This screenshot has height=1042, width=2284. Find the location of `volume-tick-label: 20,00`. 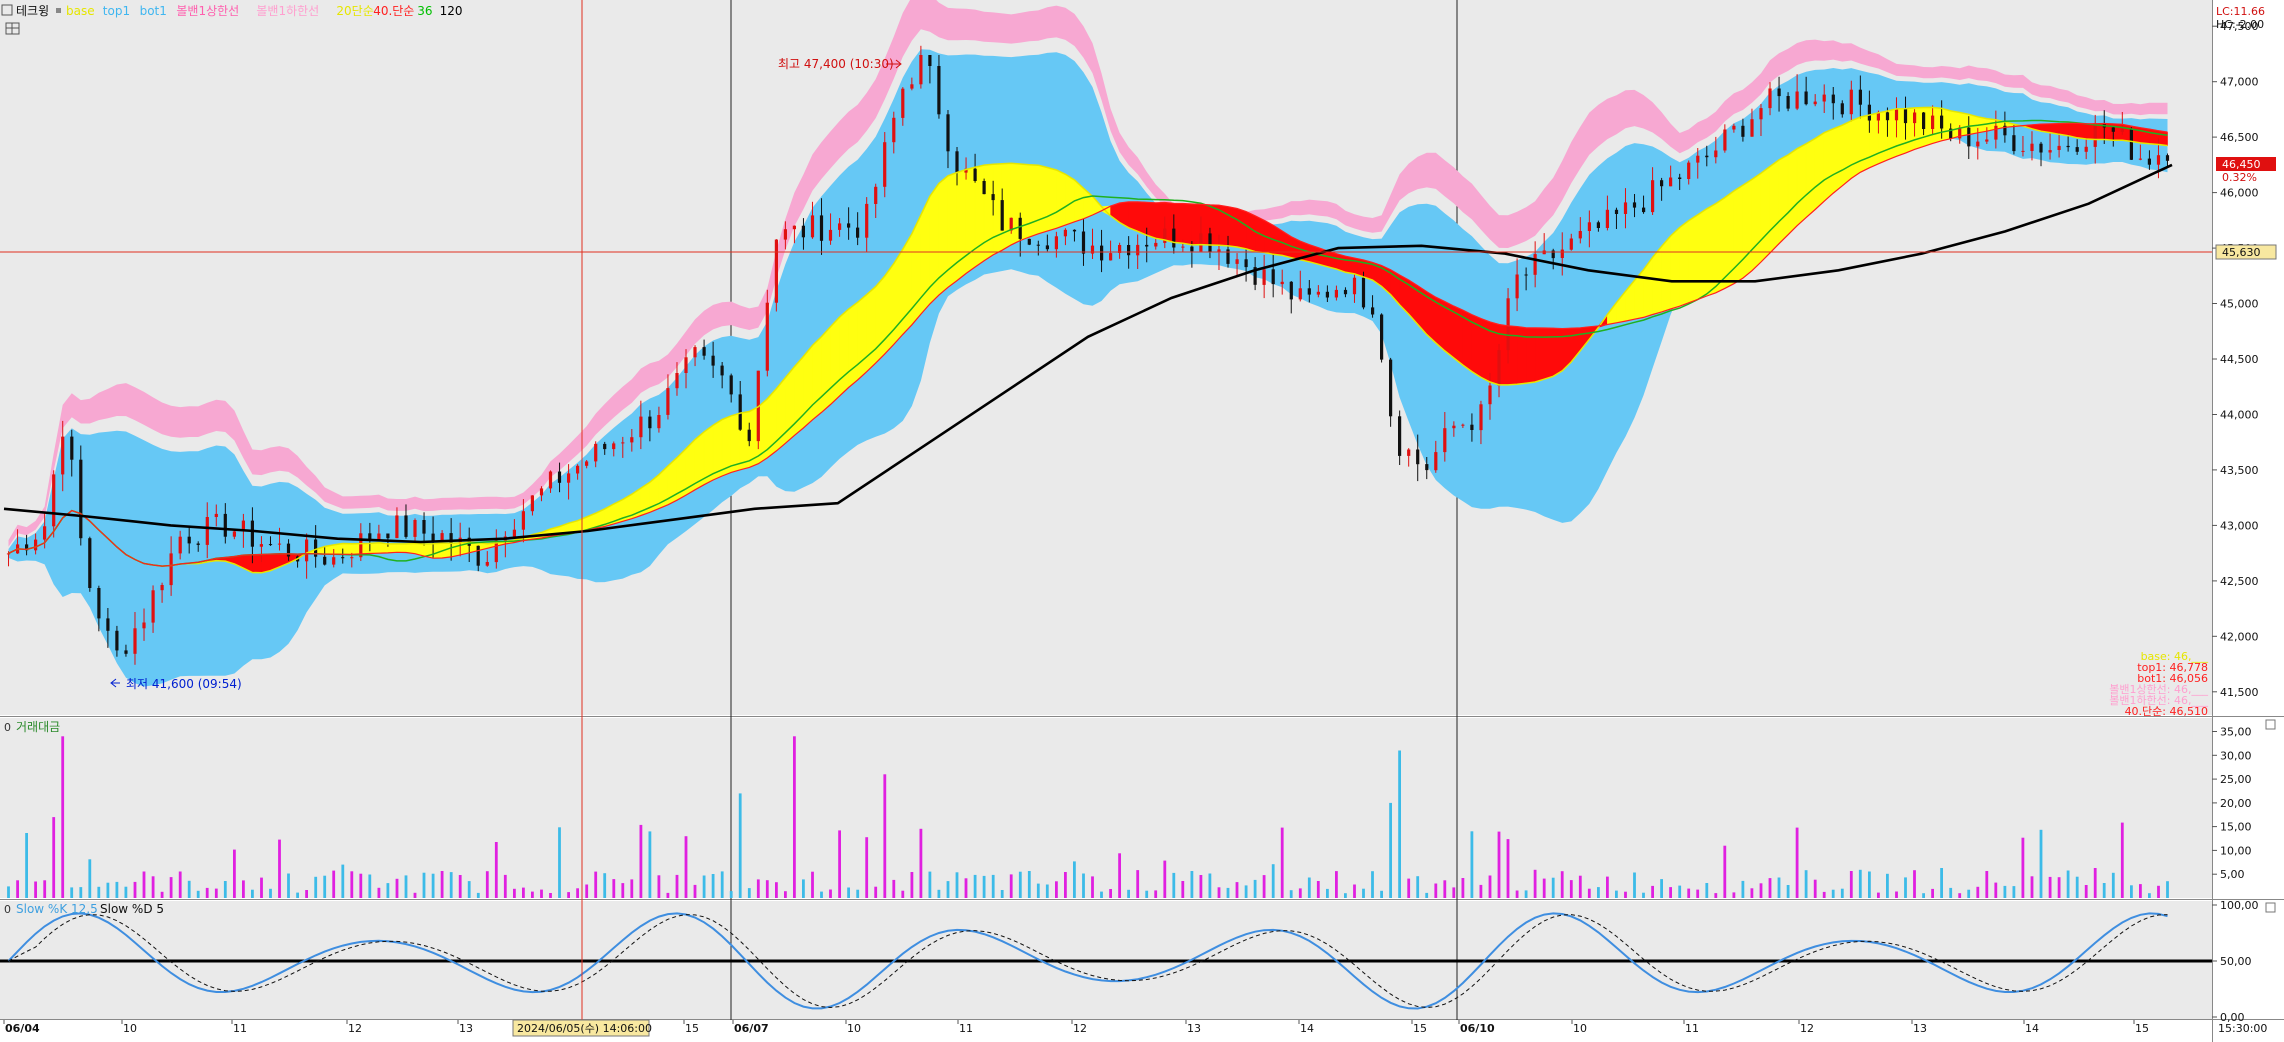

volume-tick-label: 20,00 is located at coordinates (2236, 803).